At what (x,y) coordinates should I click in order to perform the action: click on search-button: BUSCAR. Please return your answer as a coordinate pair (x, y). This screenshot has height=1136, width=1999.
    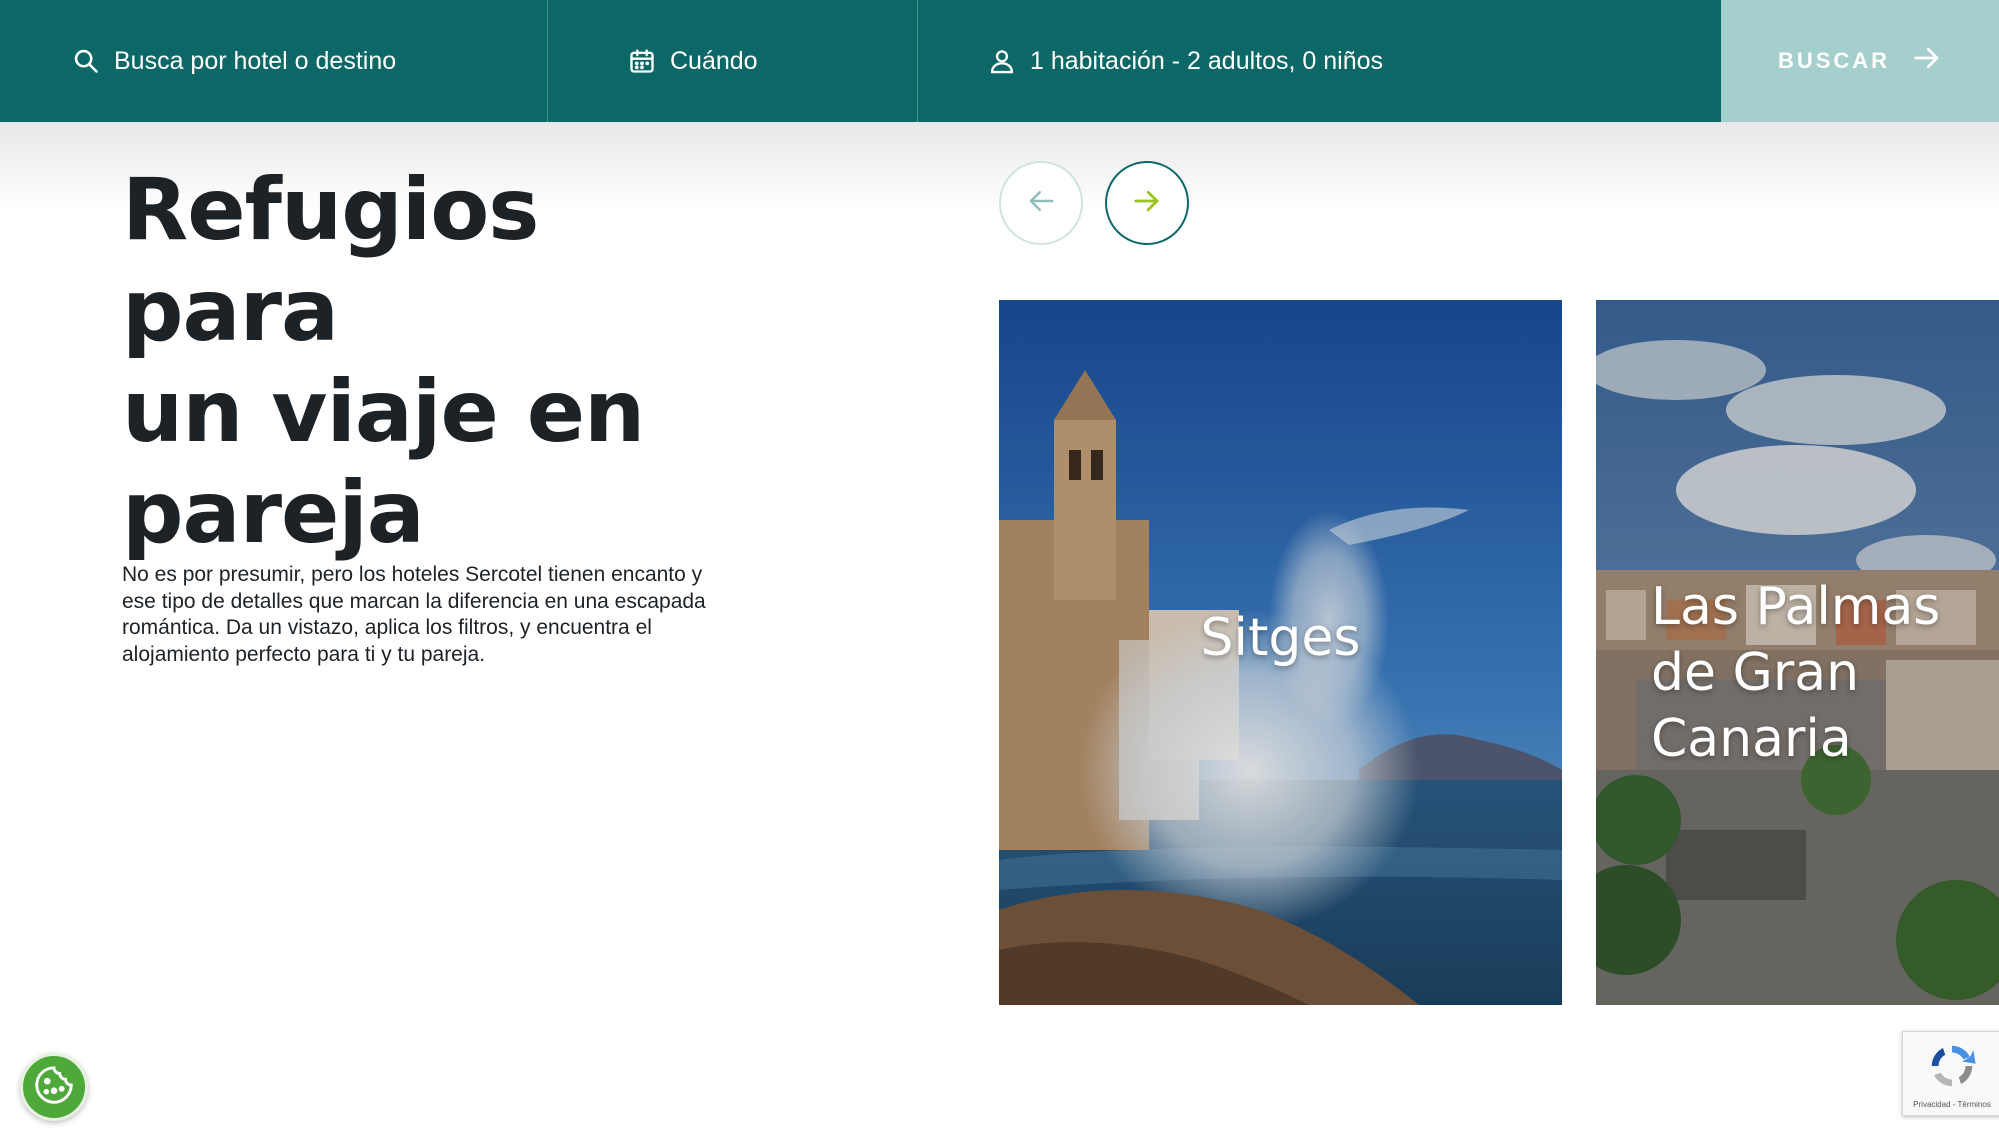
    Looking at the image, I should click on (1860, 61).